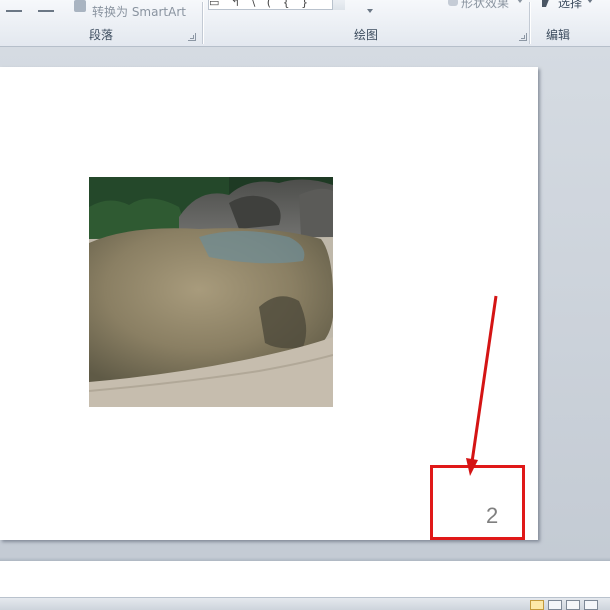 This screenshot has width=610, height=610. Describe the element at coordinates (573, 605) in the screenshot. I see `reading-view-button` at that location.